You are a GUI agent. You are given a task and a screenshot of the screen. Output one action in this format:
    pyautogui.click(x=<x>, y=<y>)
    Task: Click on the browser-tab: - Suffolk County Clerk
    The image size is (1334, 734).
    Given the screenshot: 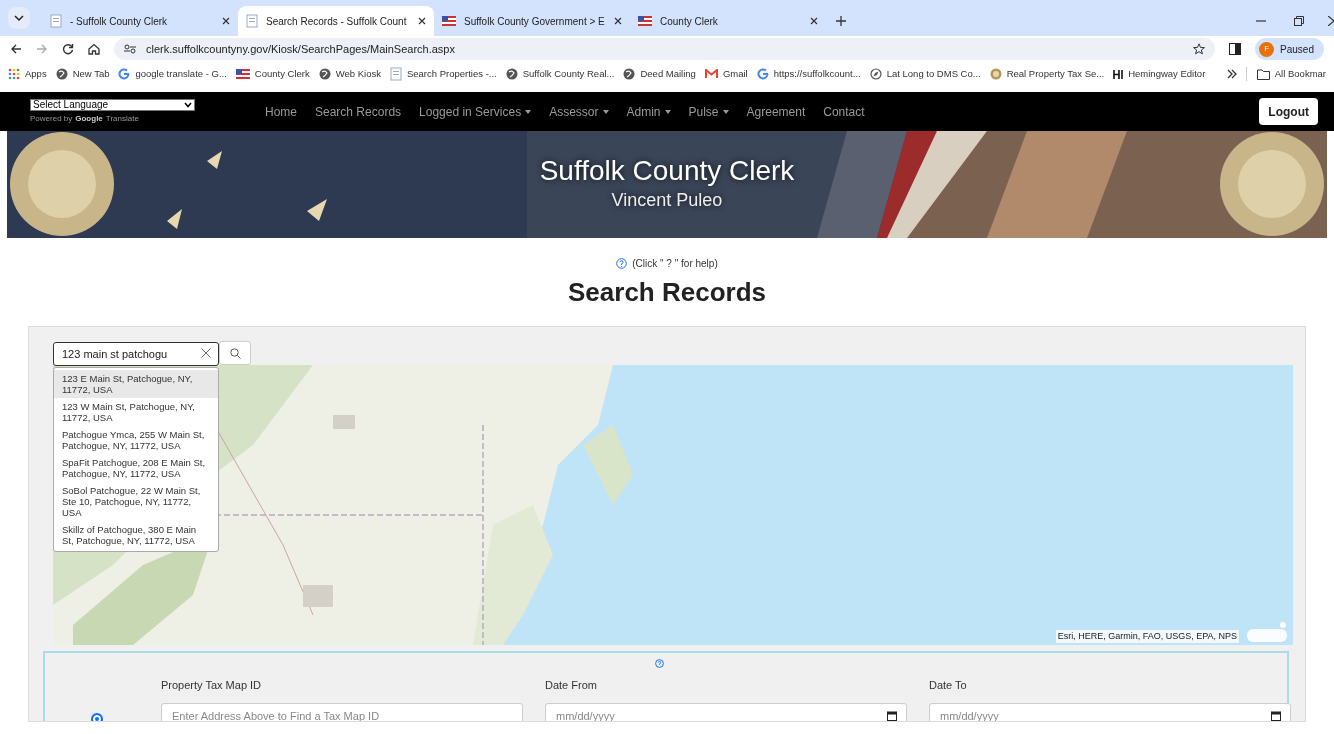 What is the action you would take?
    pyautogui.click(x=140, y=21)
    